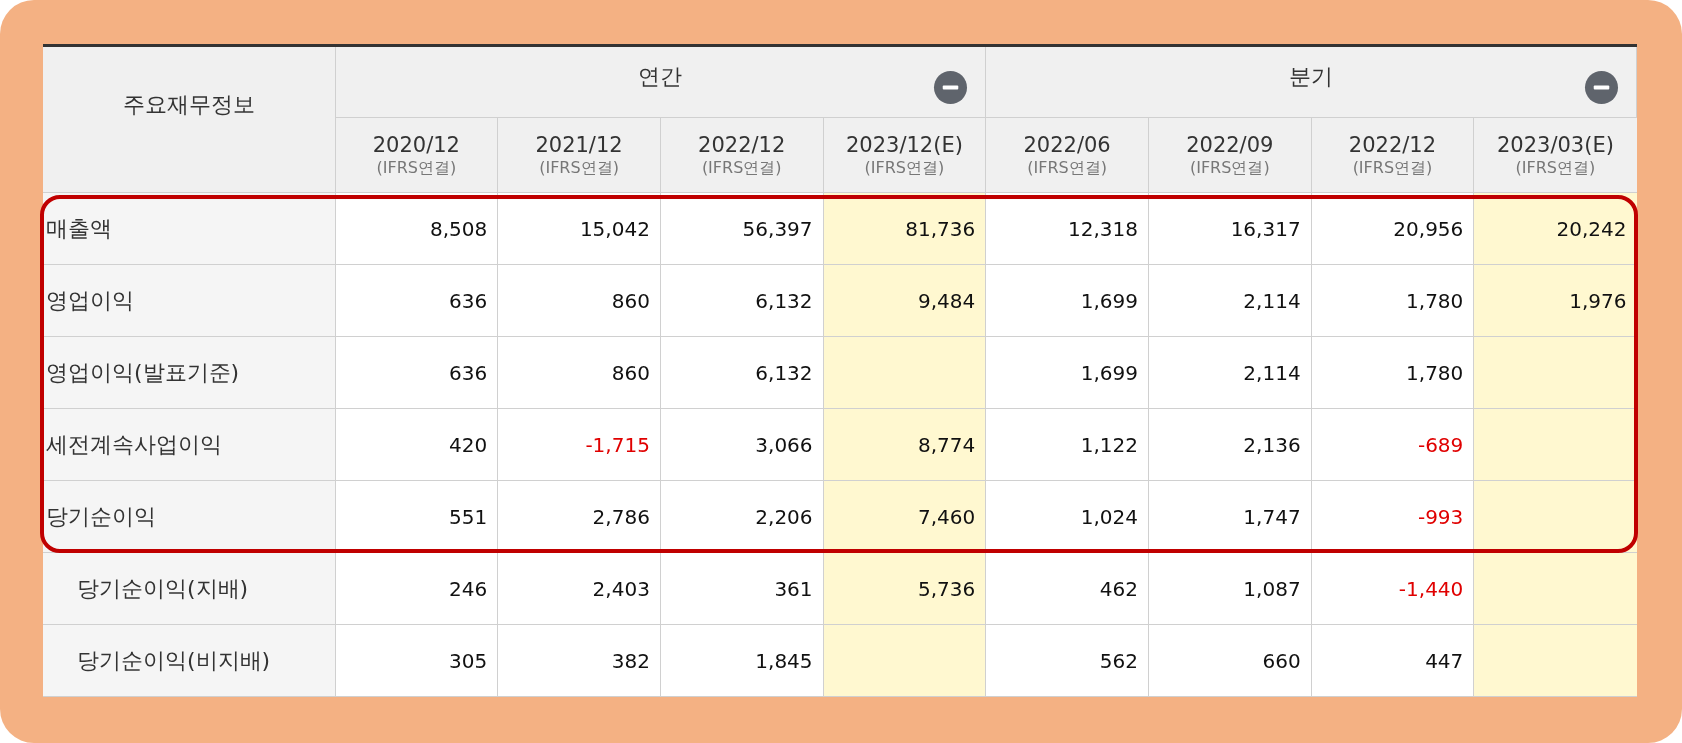 This screenshot has height=743, width=1682. What do you see at coordinates (163, 588) in the screenshot?
I see `row-label: 당기순이익(지배)` at bounding box center [163, 588].